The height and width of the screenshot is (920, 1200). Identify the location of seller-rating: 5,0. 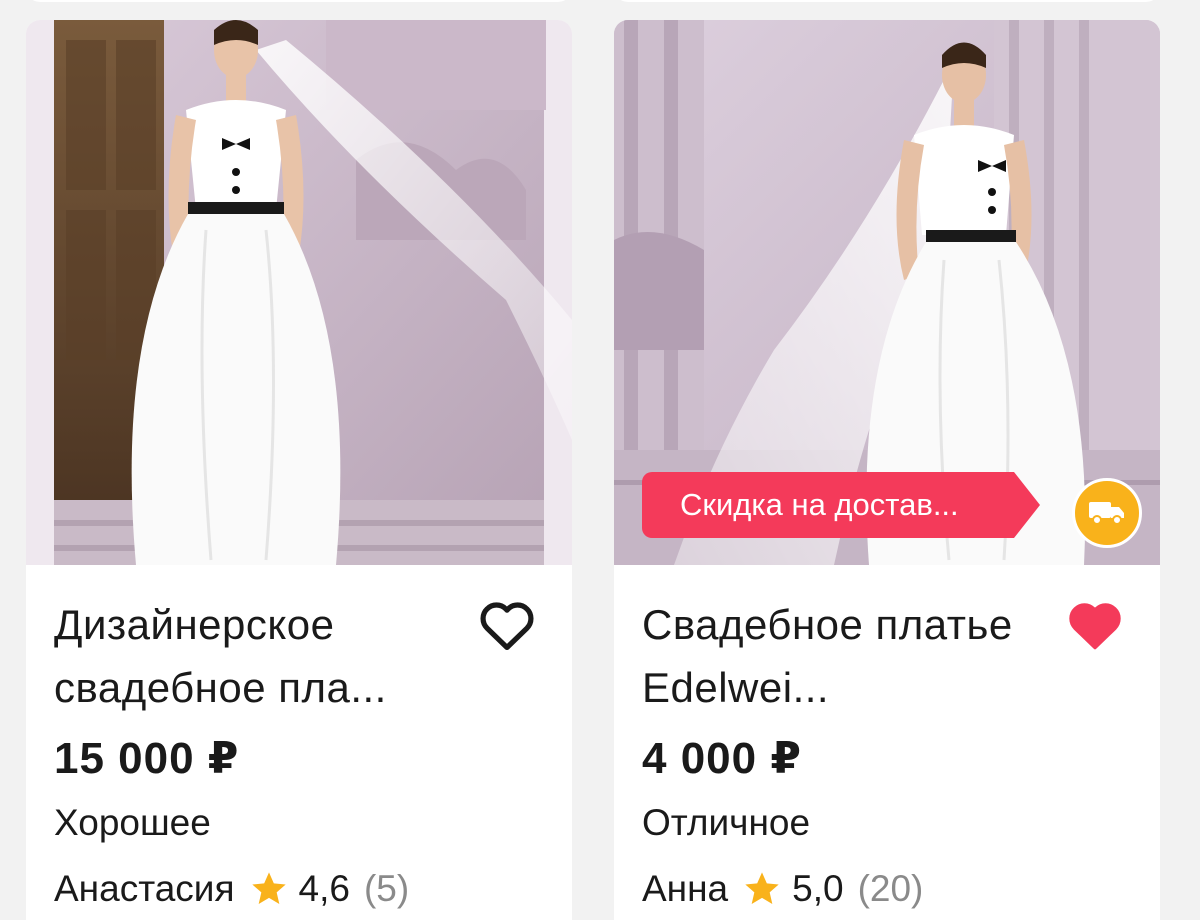
(818, 888).